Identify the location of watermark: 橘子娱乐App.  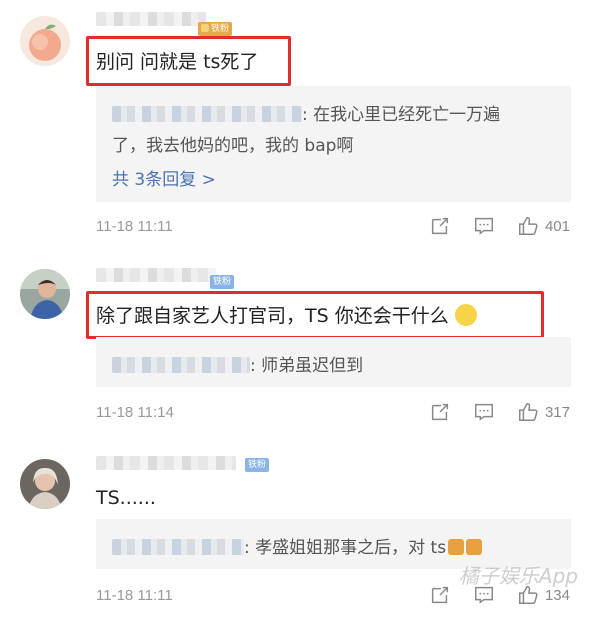
(518, 576).